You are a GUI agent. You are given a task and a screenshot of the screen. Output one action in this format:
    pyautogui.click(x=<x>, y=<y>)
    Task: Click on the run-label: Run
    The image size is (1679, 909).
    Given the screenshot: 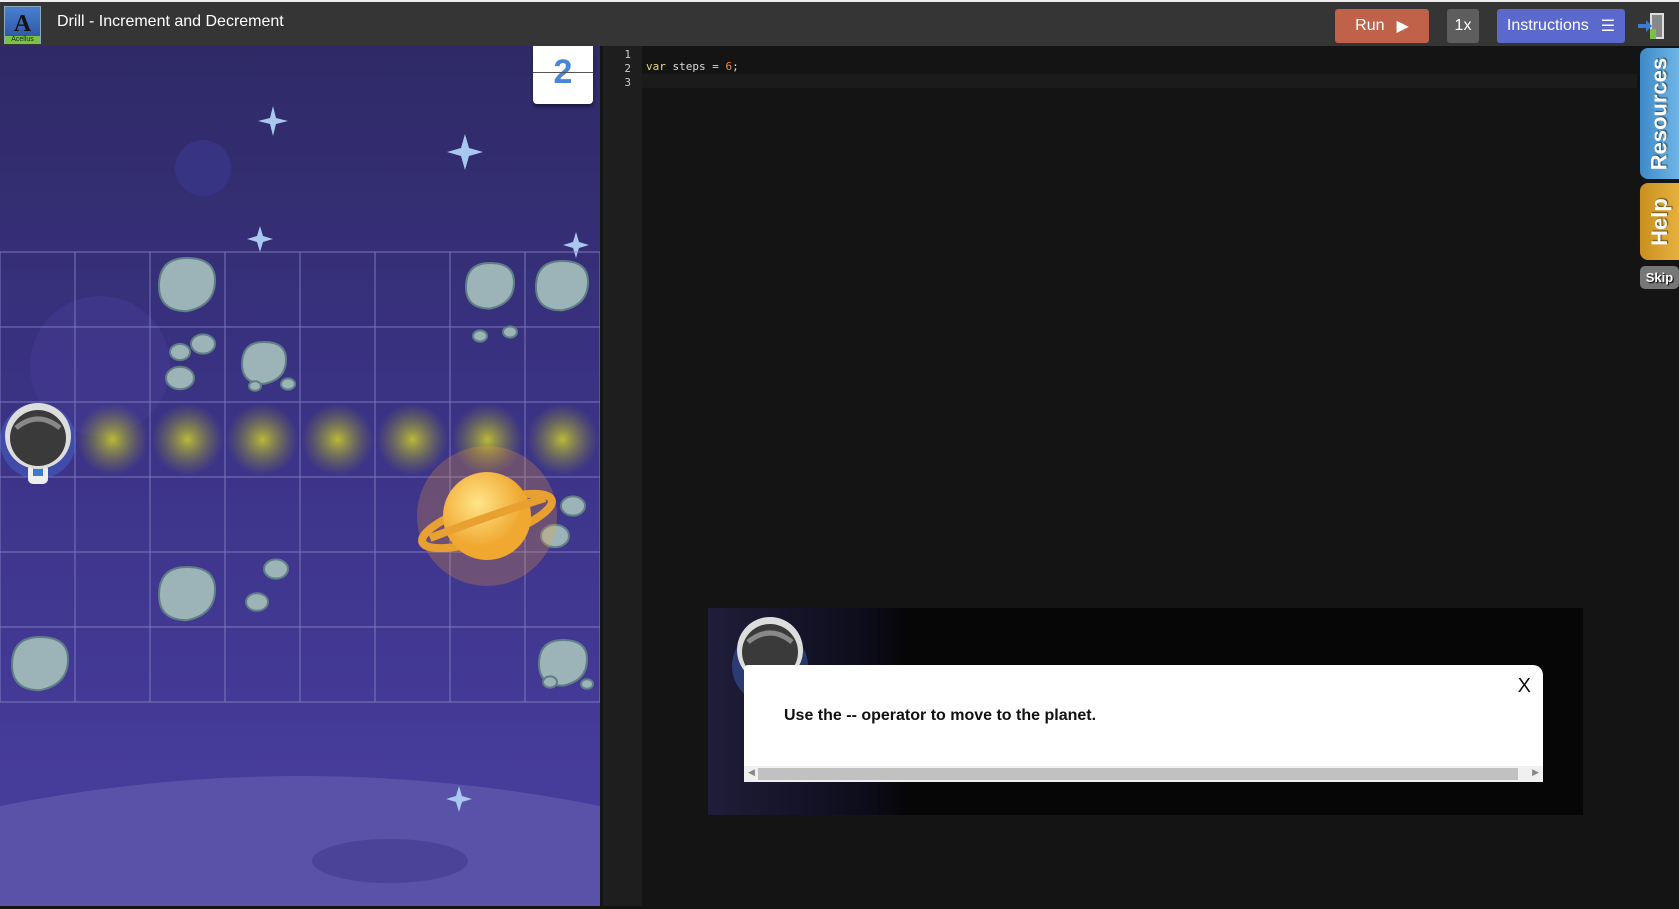 What is the action you would take?
    pyautogui.click(x=1370, y=25)
    